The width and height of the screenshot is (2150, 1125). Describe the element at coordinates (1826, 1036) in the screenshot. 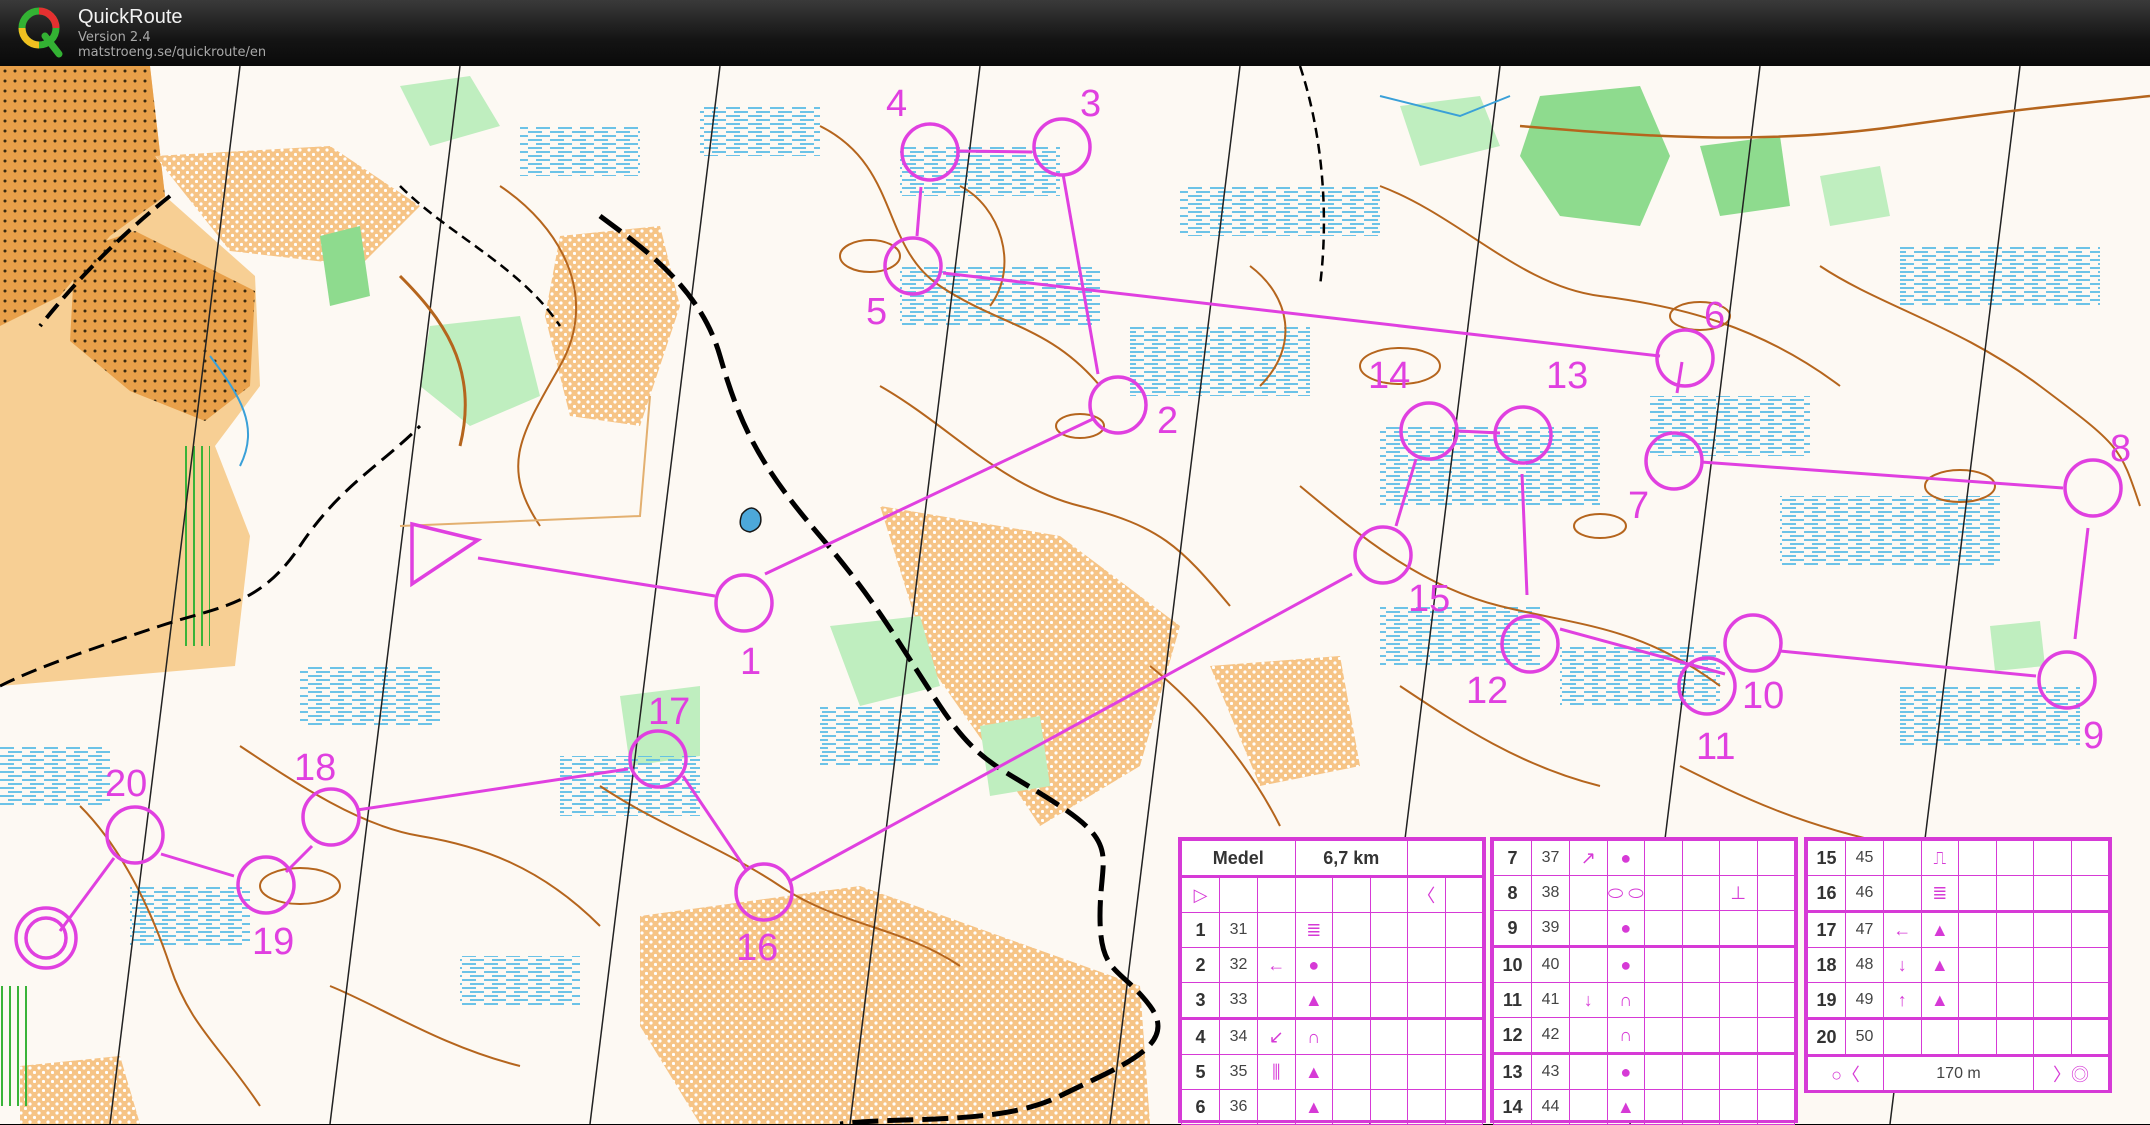

I see `control-number-cell: 20` at that location.